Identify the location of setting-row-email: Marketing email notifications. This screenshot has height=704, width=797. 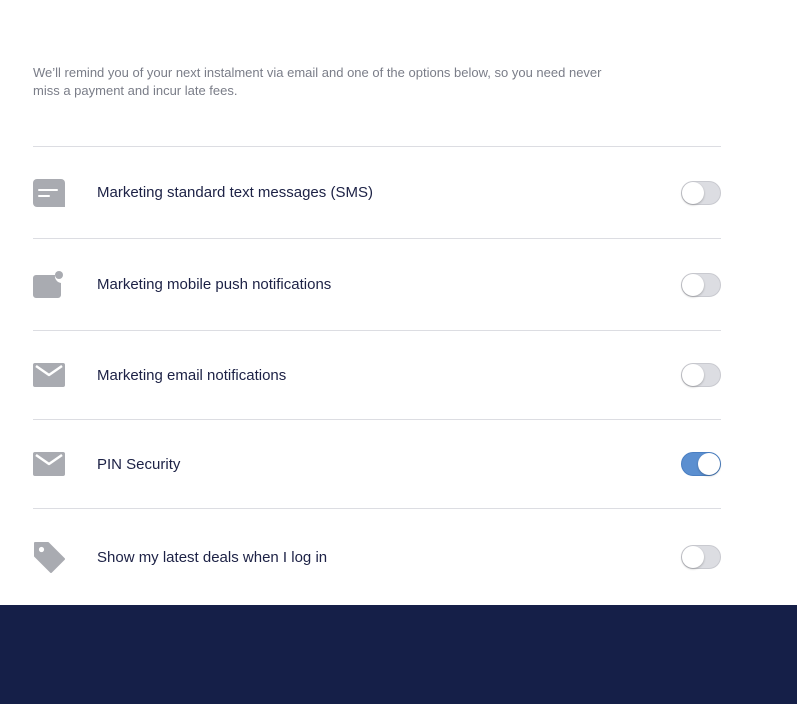
(377, 375).